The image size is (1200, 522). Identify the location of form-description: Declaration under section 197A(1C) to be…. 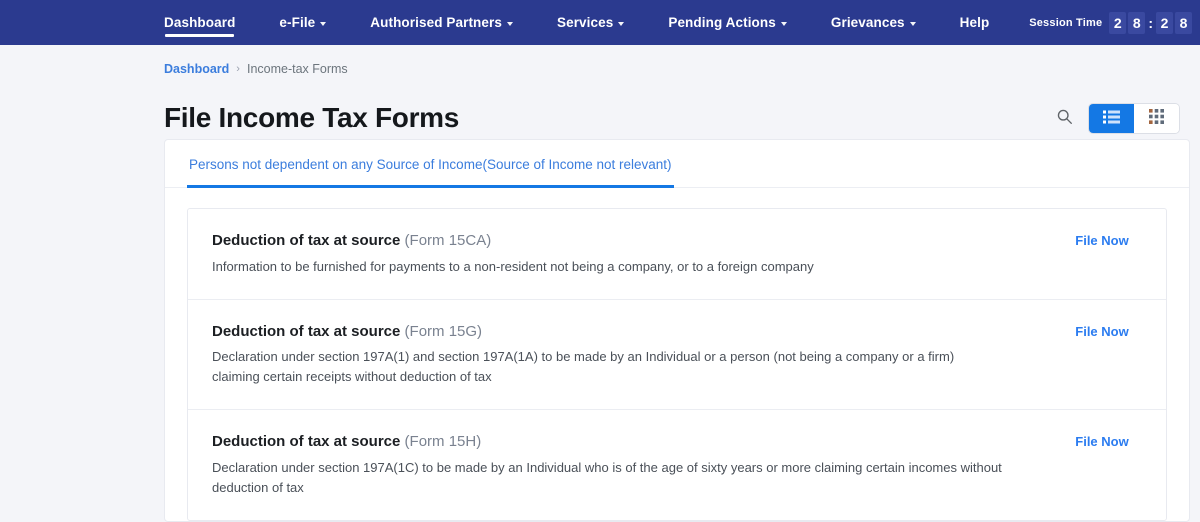
(607, 477).